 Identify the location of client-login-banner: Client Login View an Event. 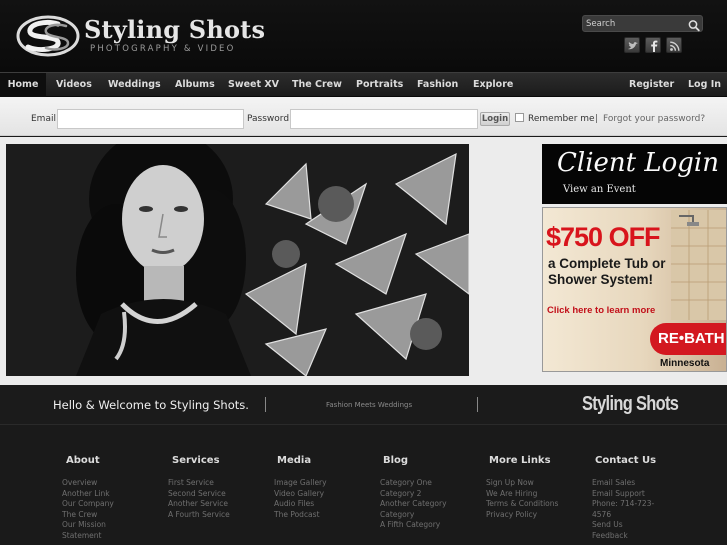
(634, 174).